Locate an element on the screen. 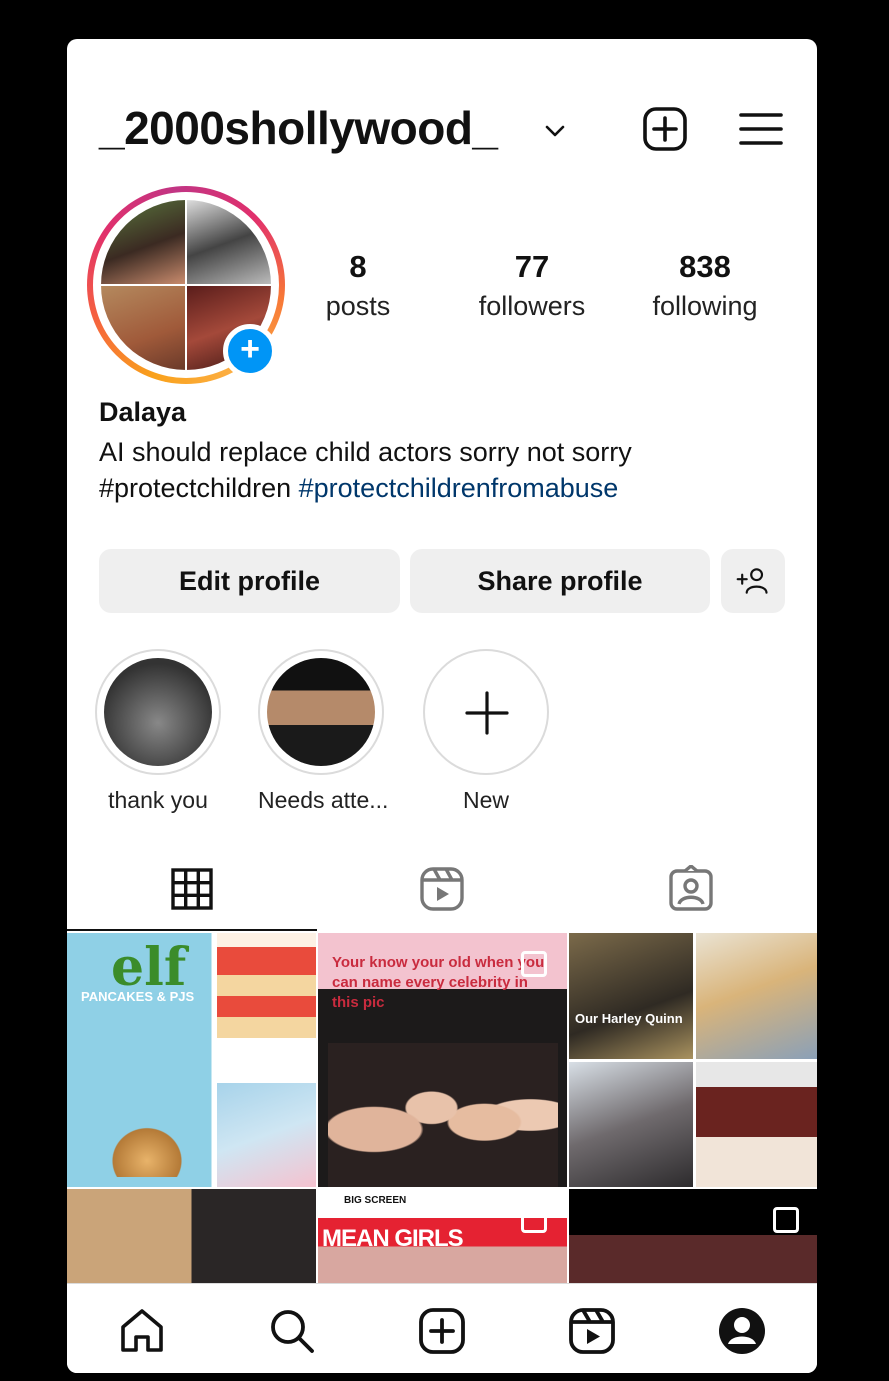 This screenshot has height=1381, width=889. search-icon is located at coordinates (292, 1331).